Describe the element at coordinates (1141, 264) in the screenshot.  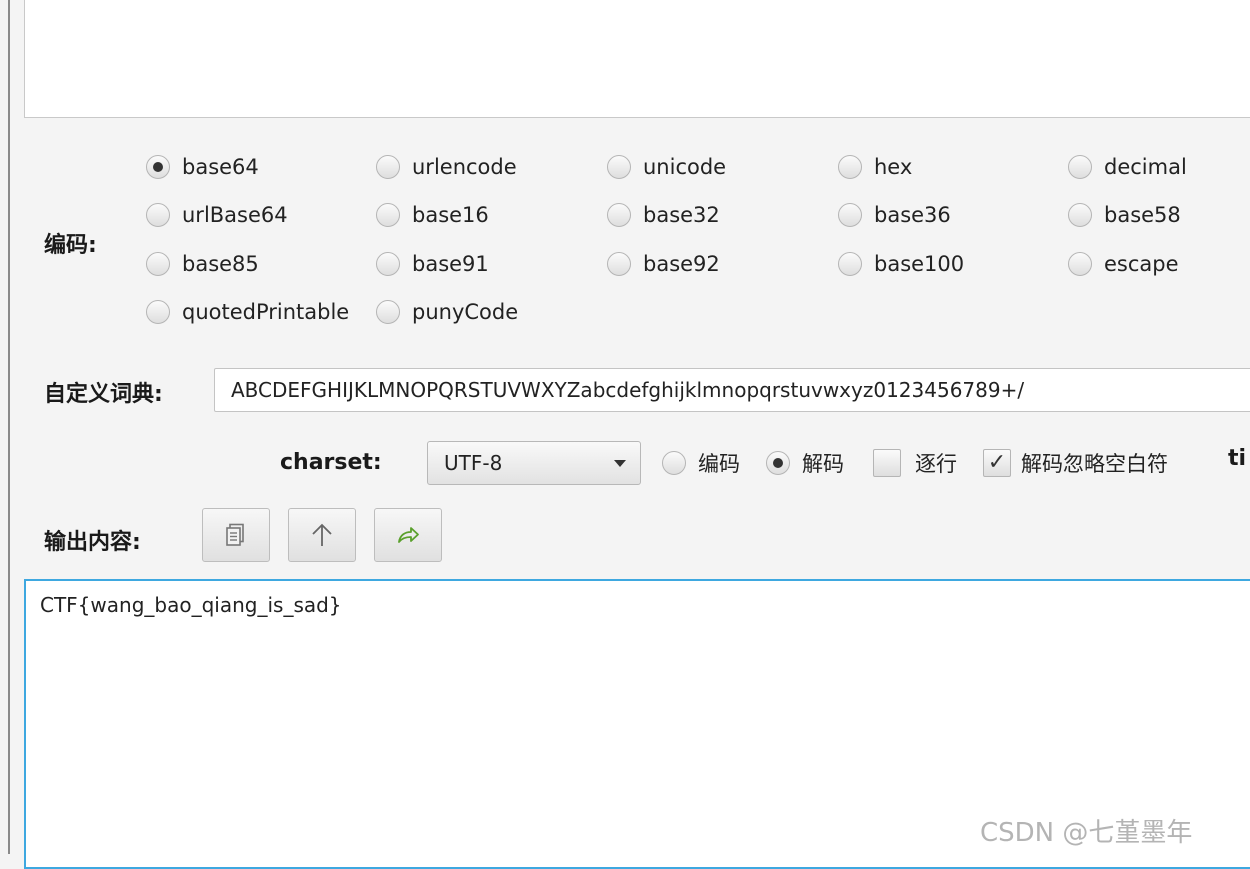
I see `radio-label: escape` at that location.